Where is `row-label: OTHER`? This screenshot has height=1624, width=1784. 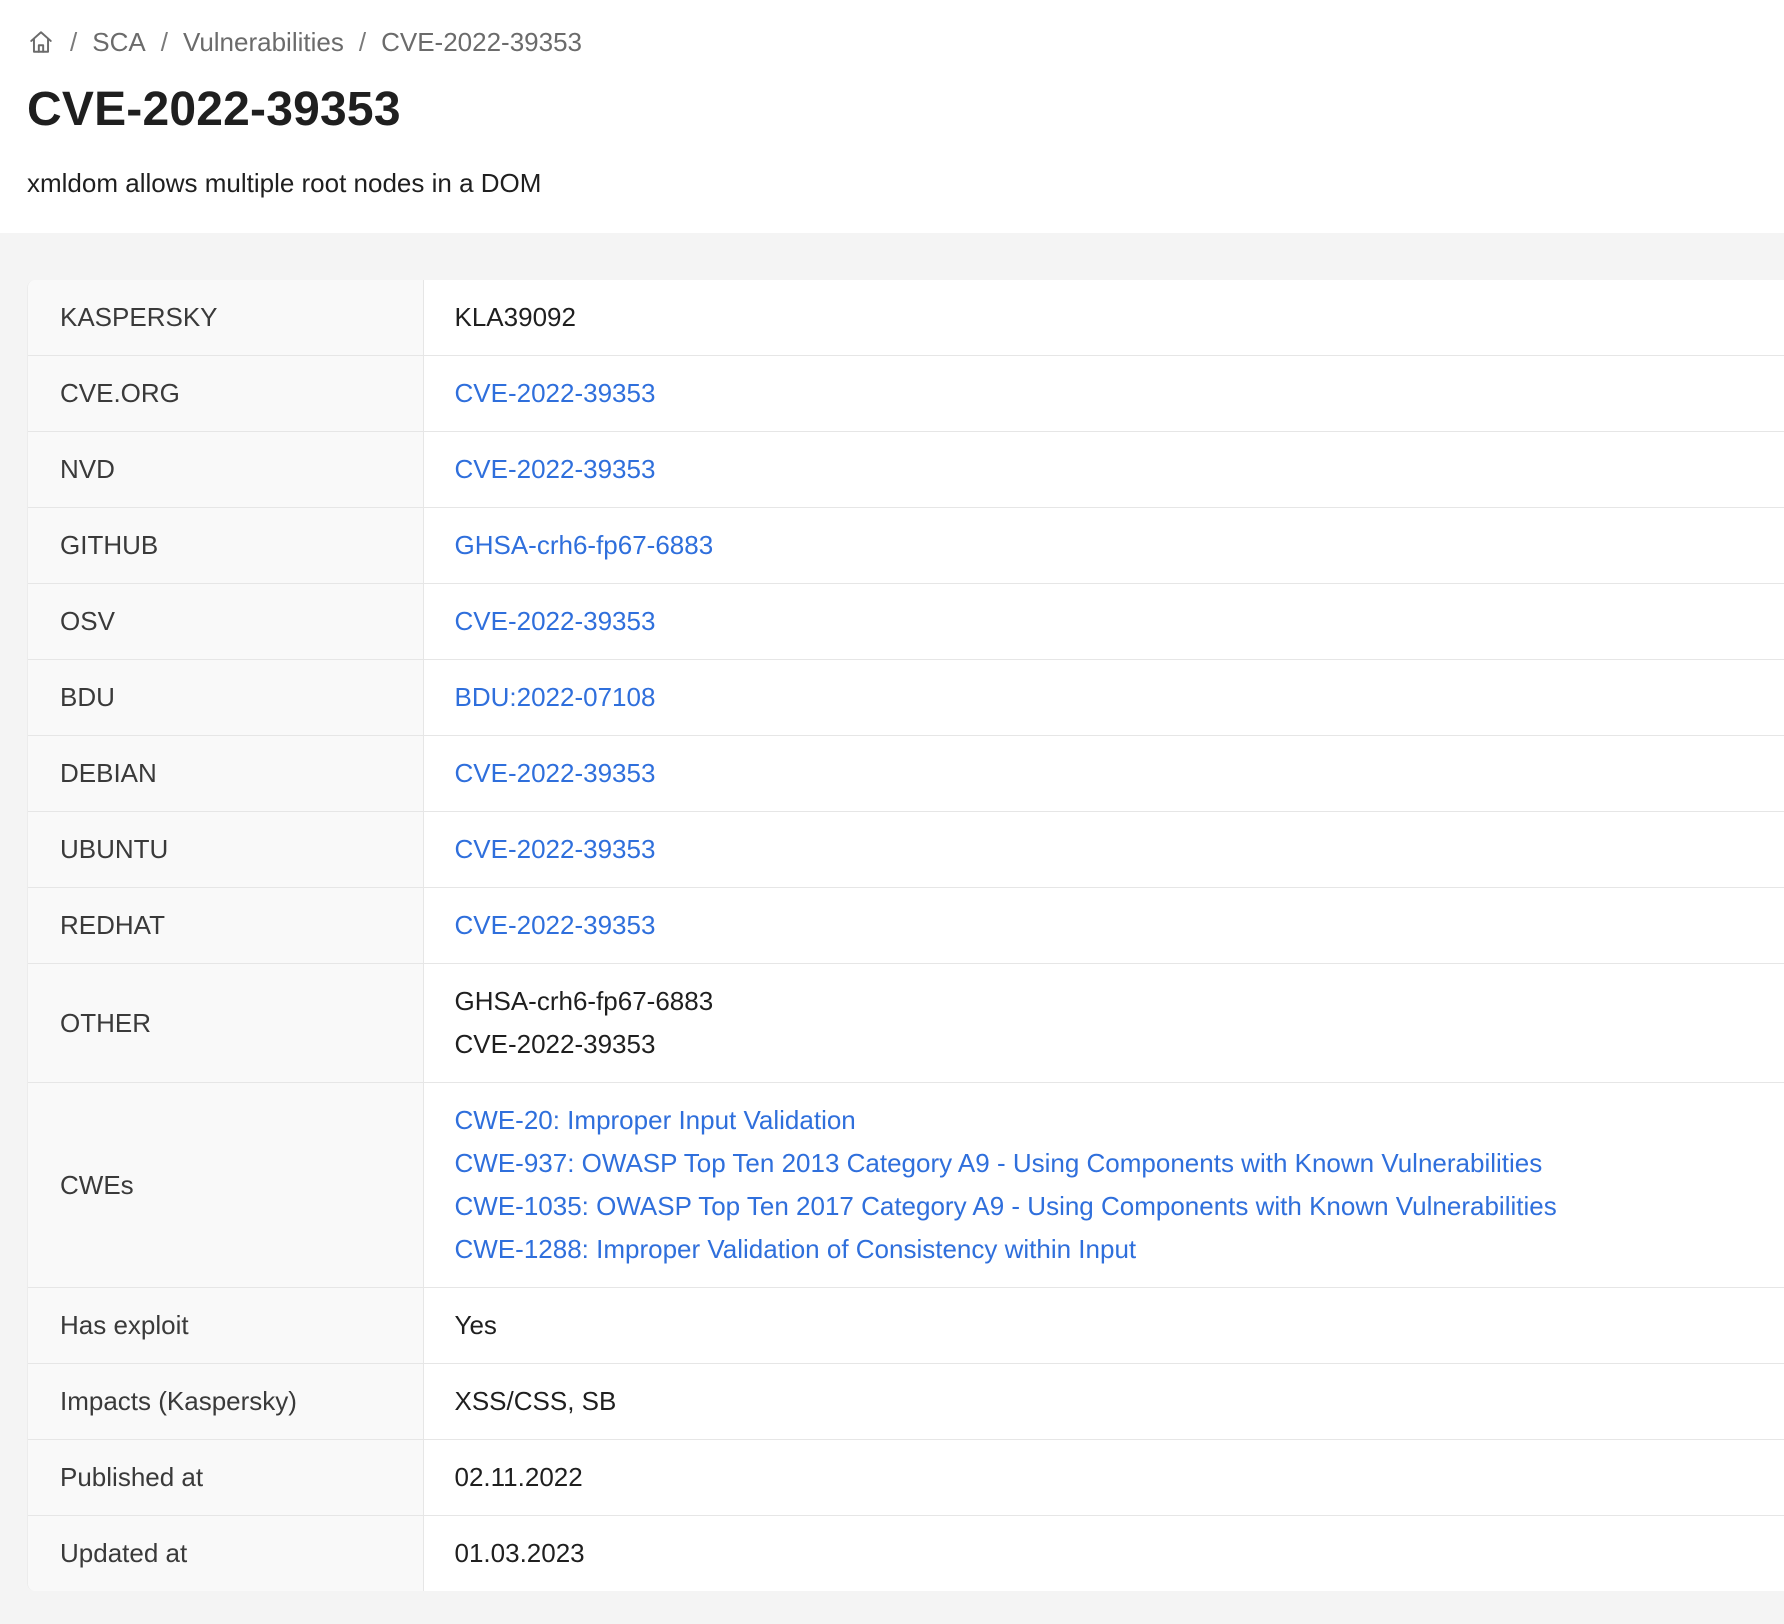 row-label: OTHER is located at coordinates (226, 1023).